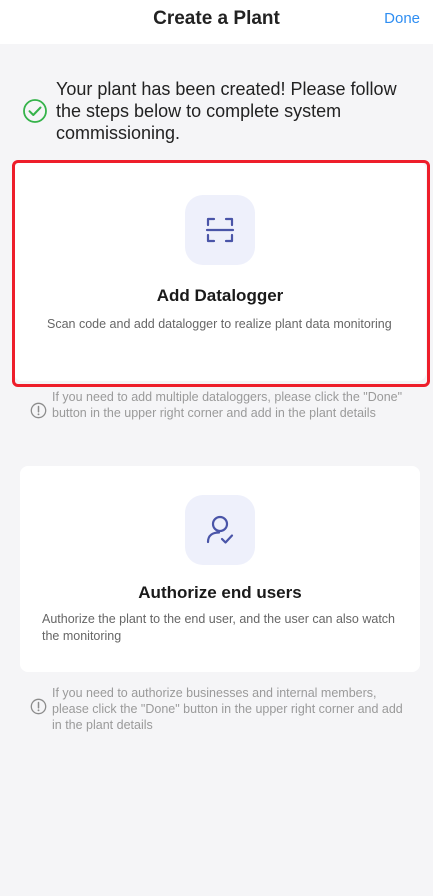 This screenshot has width=433, height=896. What do you see at coordinates (216, 18) in the screenshot?
I see `page-title: Create a Plant` at bounding box center [216, 18].